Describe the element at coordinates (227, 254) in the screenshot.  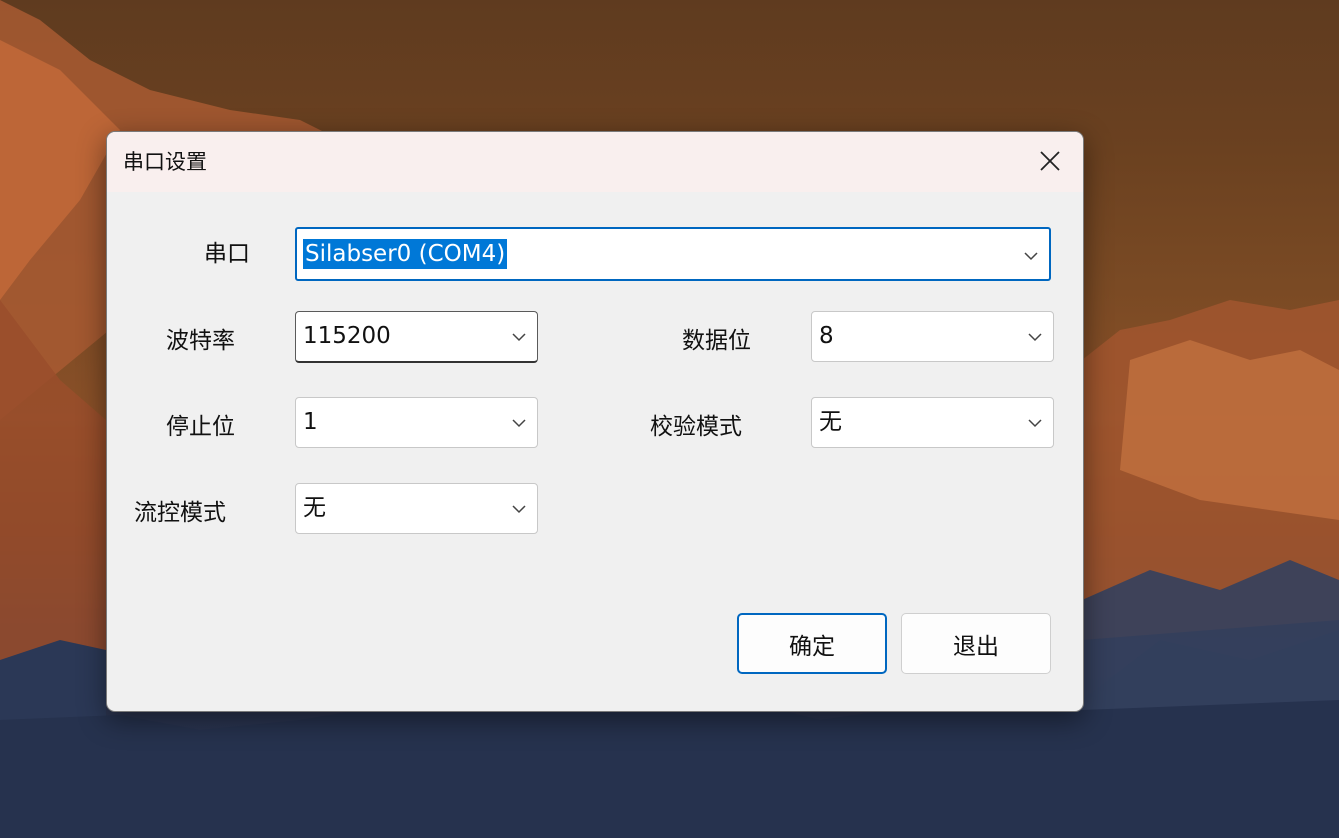
I see `port-label: 串口` at that location.